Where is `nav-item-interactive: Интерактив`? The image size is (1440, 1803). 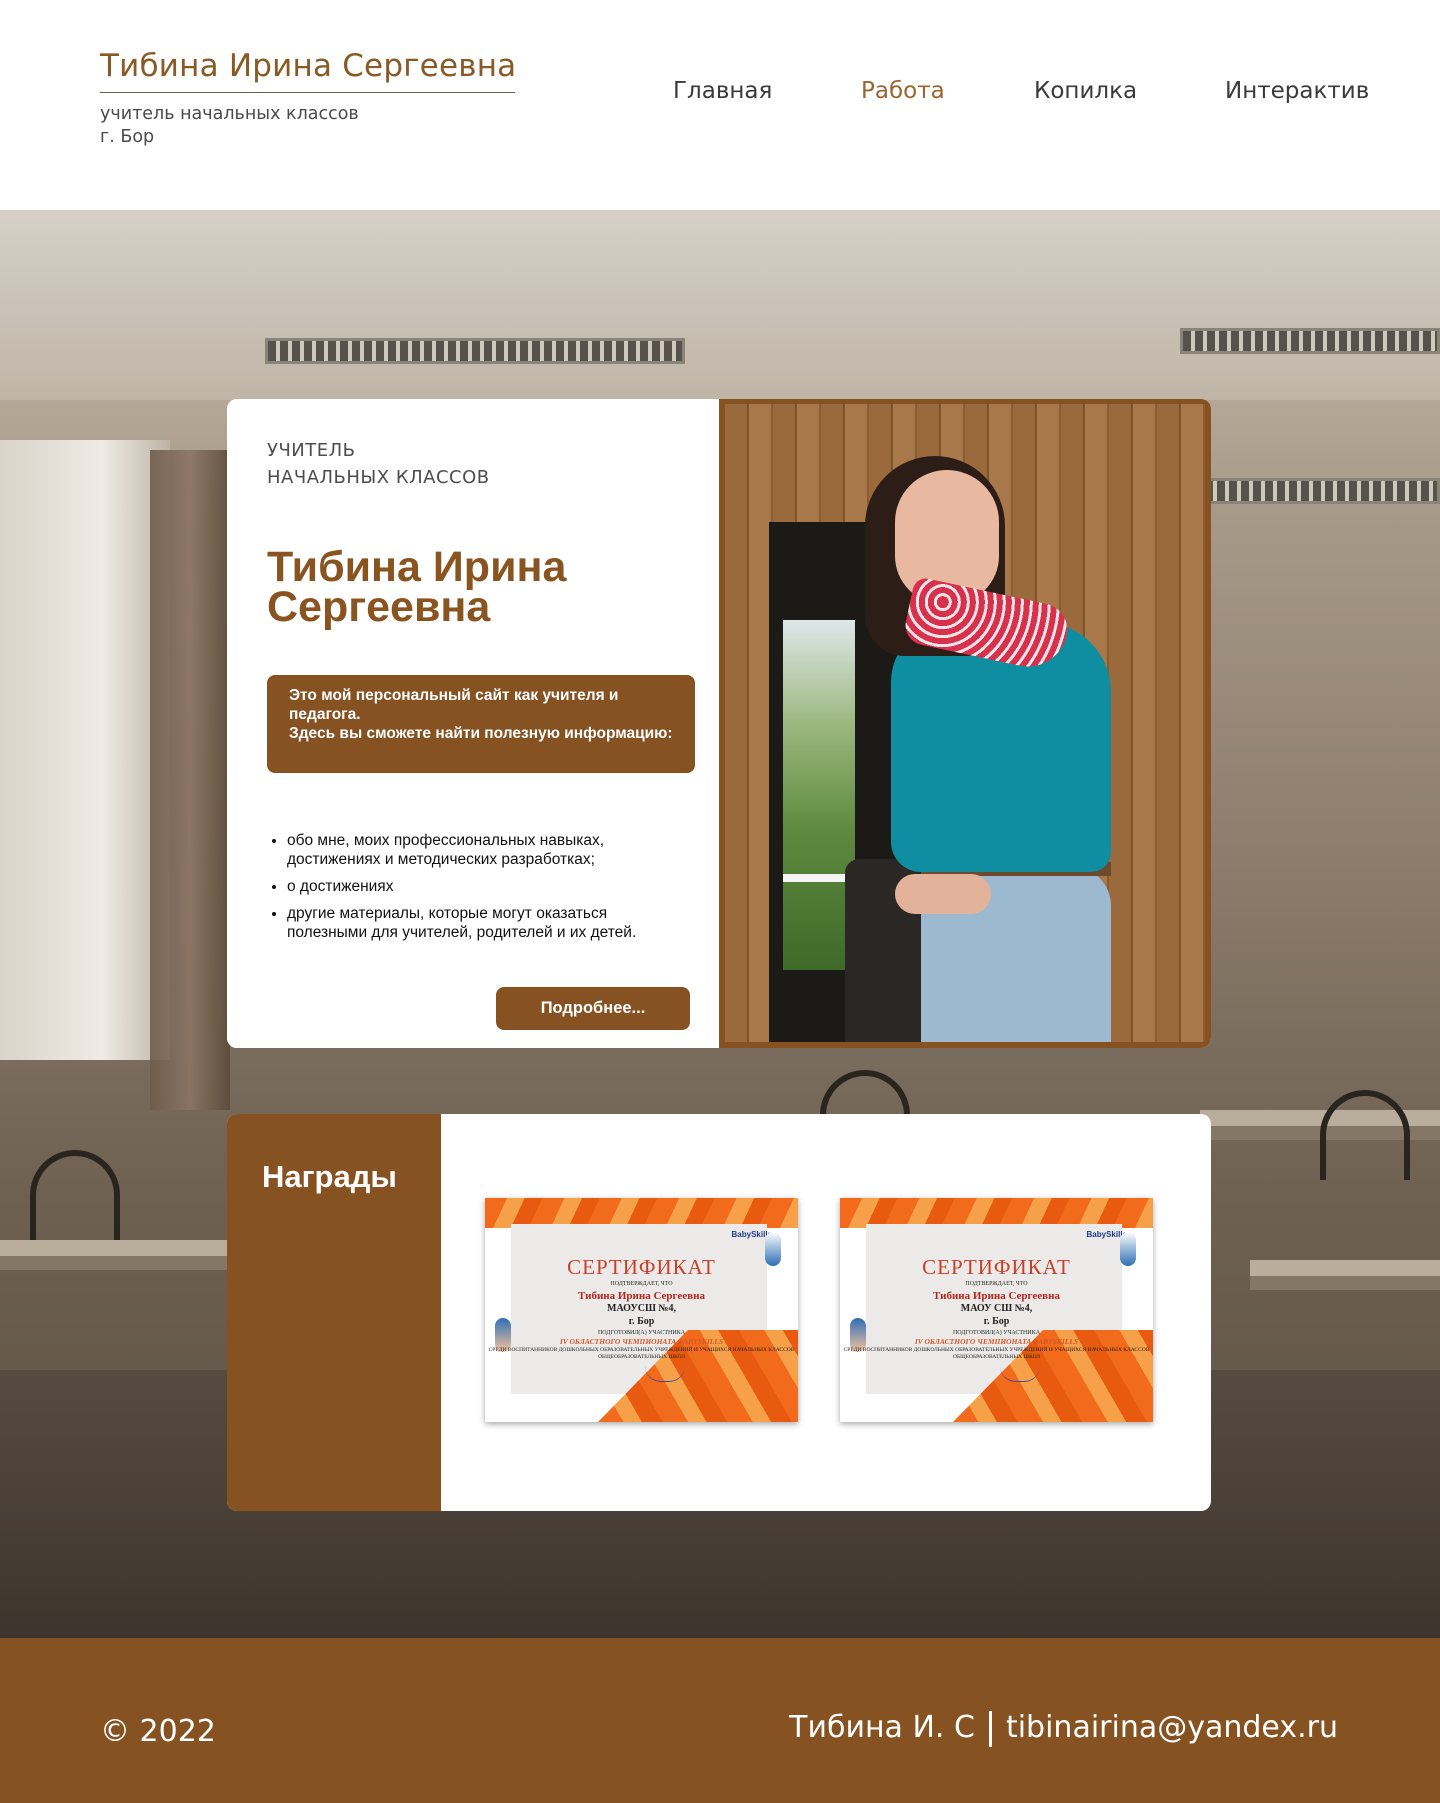 nav-item-interactive: Интерактив is located at coordinates (1297, 91).